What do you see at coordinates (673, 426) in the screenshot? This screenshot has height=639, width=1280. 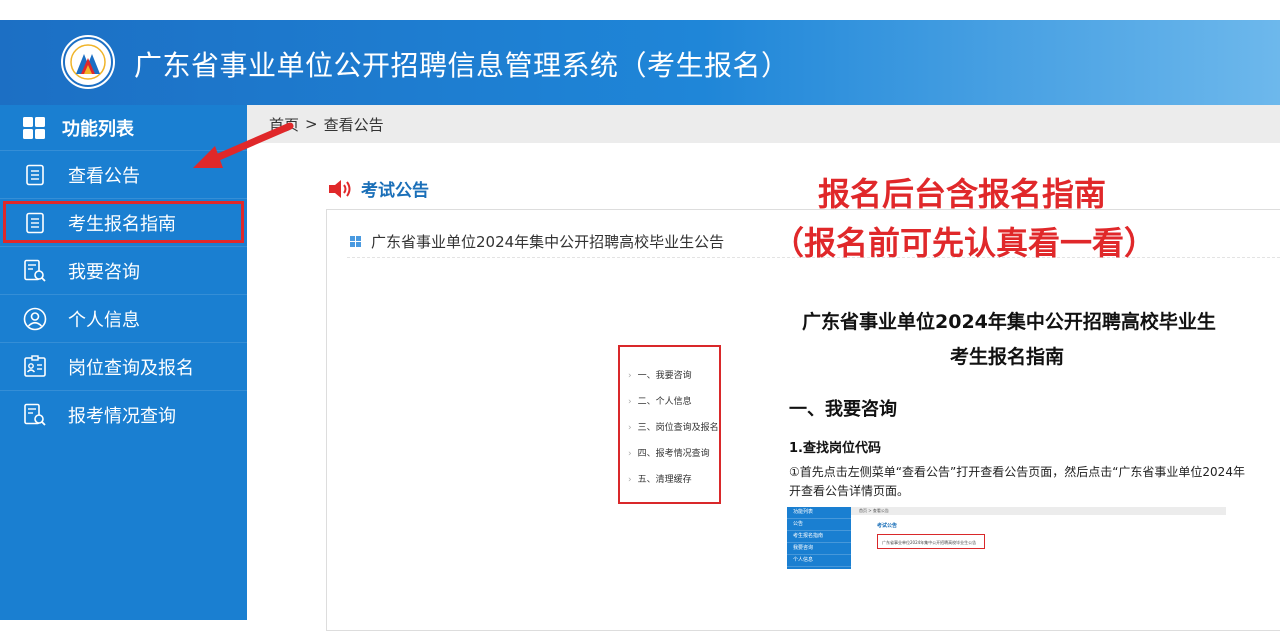 I see `toc-item: 三、岗位查询及报名` at bounding box center [673, 426].